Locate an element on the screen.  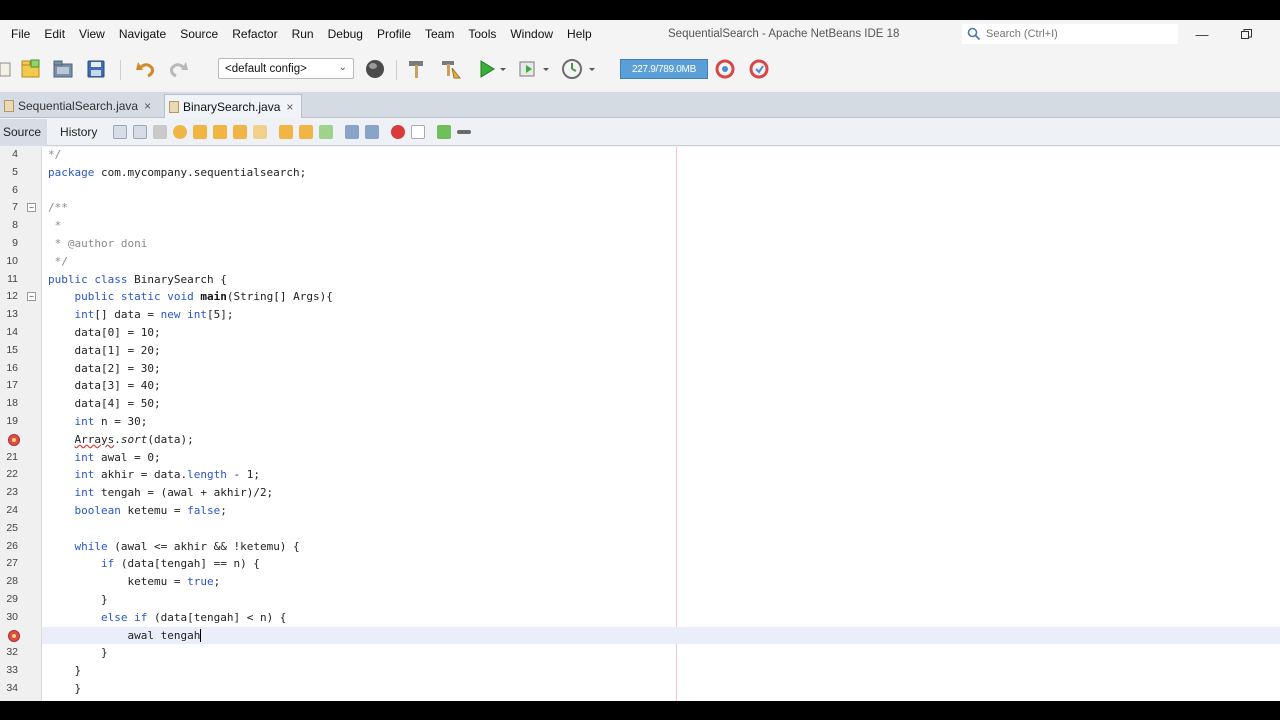
start-macro-icon is located at coordinates (398, 132).